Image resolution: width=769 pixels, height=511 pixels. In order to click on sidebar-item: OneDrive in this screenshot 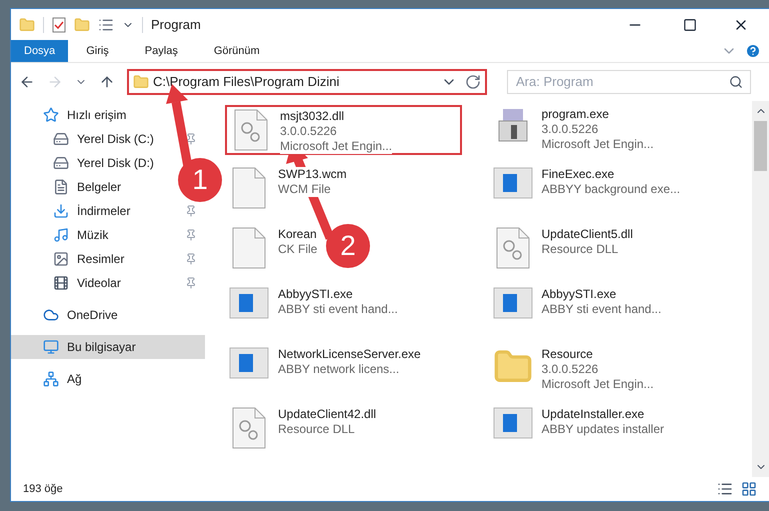, I will do `click(108, 315)`.